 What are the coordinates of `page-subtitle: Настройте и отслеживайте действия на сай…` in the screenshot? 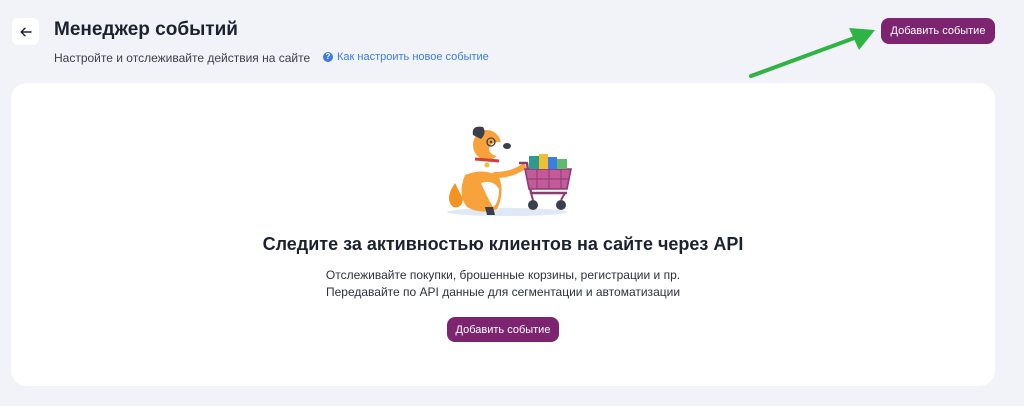 It's located at (182, 58).